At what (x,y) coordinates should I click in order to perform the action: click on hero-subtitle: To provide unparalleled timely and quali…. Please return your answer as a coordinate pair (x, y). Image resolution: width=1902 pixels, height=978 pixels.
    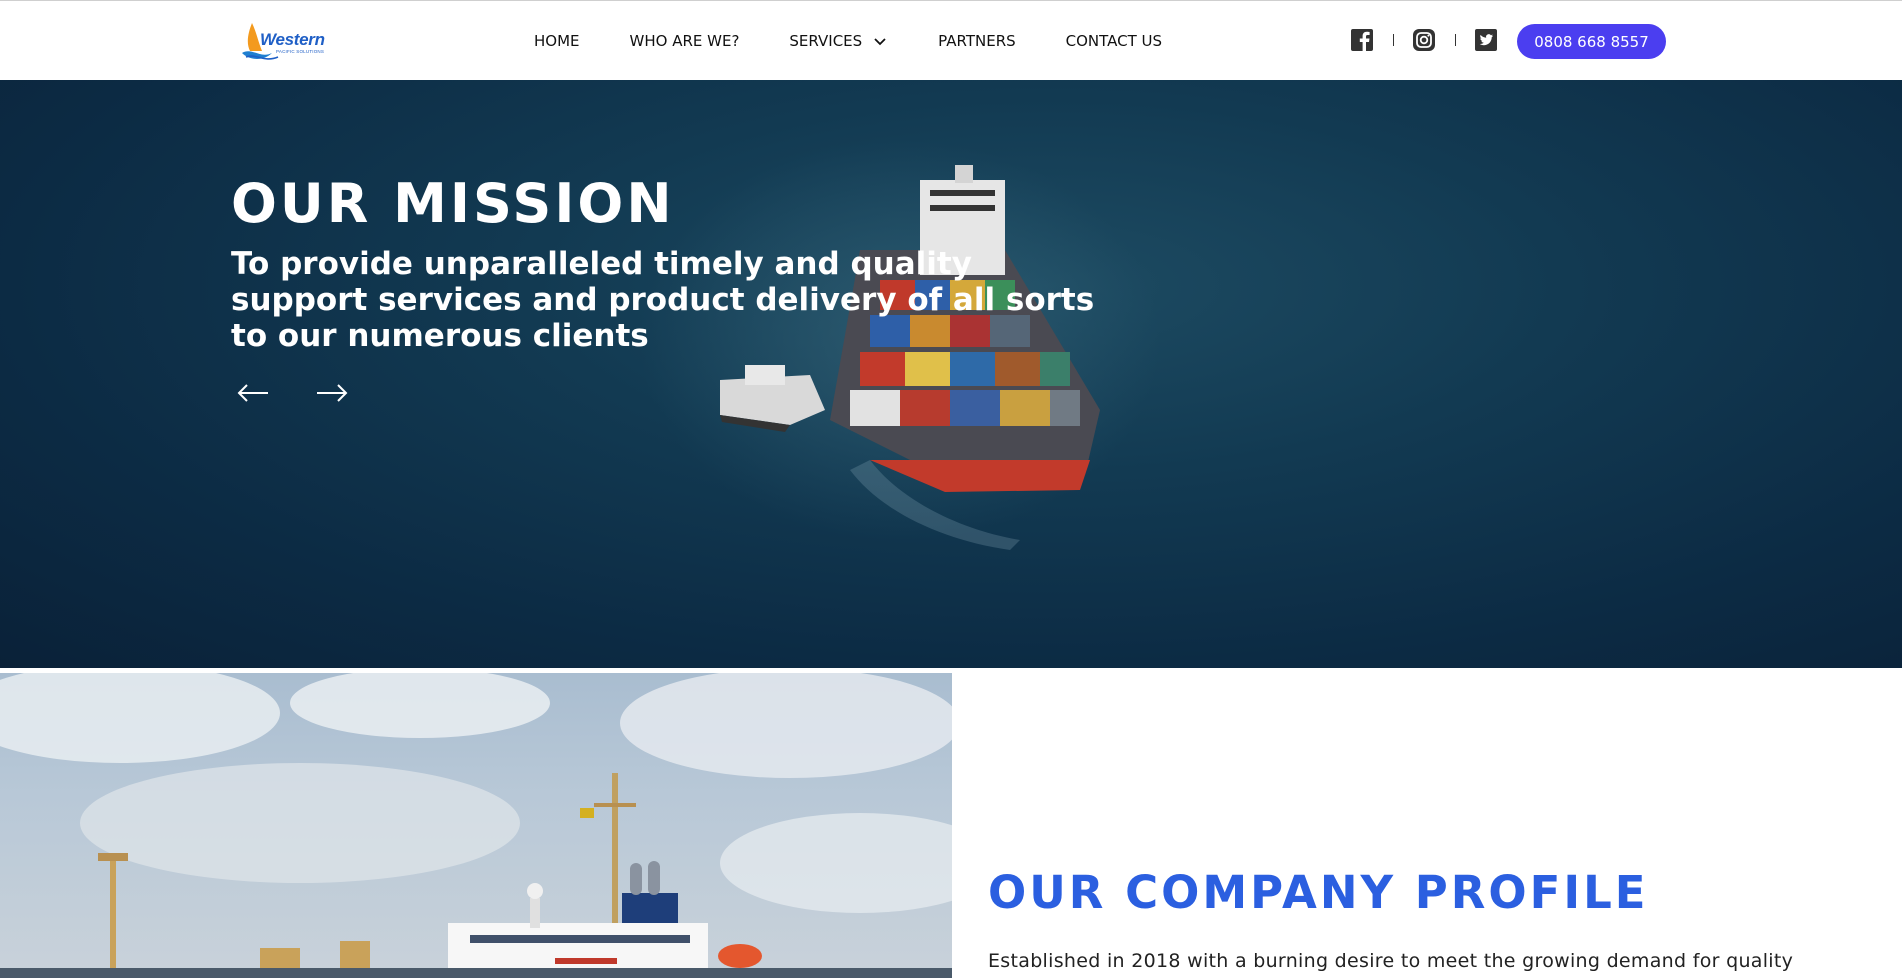
    Looking at the image, I should click on (663, 300).